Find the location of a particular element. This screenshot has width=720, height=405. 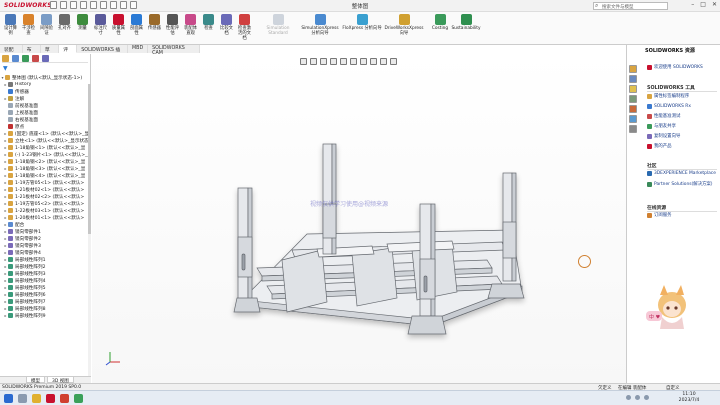

display-manager-icon is located at coordinates (45, 58).